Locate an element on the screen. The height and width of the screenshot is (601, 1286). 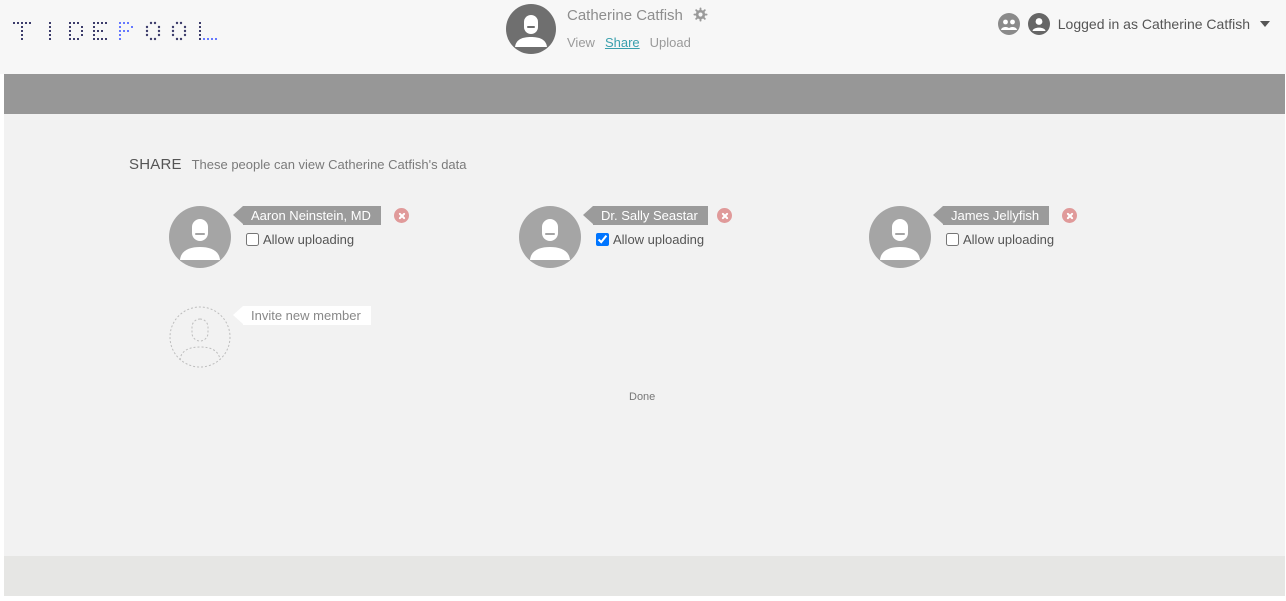
member-card: Dr. Sally Seastar Allow uploading is located at coordinates (669, 237).